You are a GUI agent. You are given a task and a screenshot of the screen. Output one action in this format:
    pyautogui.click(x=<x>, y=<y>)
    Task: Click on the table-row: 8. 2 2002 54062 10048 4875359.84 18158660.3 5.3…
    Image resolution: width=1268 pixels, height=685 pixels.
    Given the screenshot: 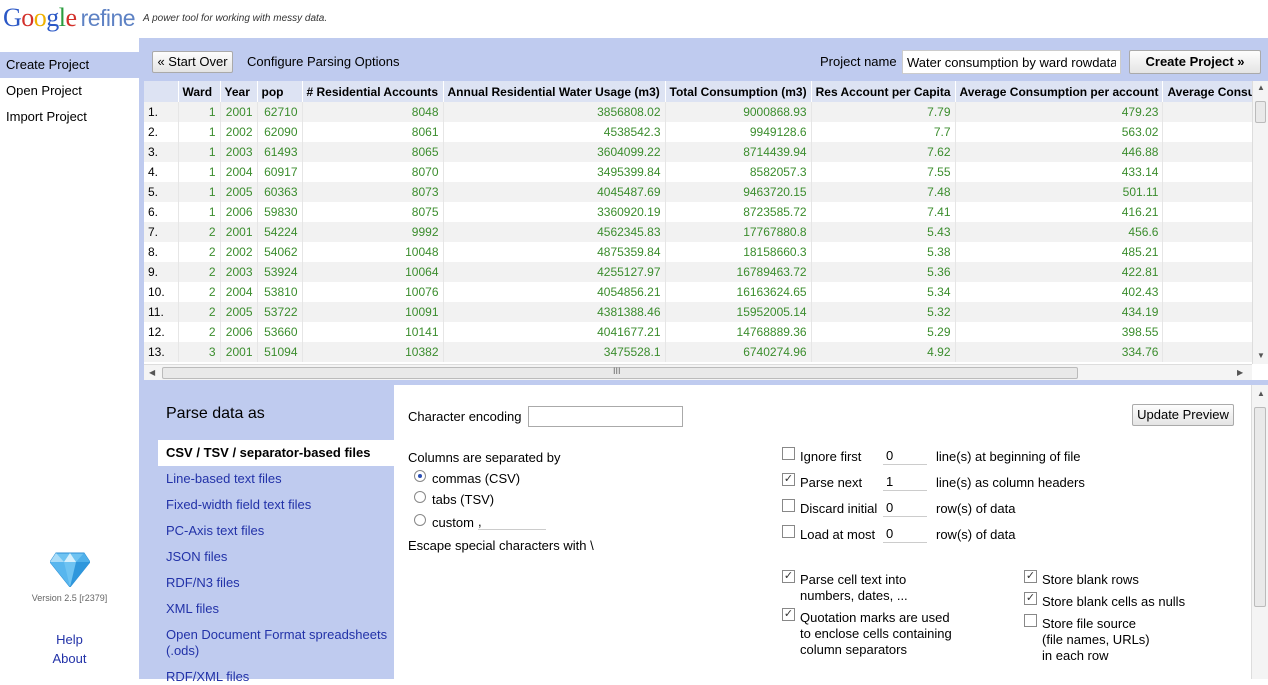 What is the action you would take?
    pyautogui.click(x=702, y=252)
    